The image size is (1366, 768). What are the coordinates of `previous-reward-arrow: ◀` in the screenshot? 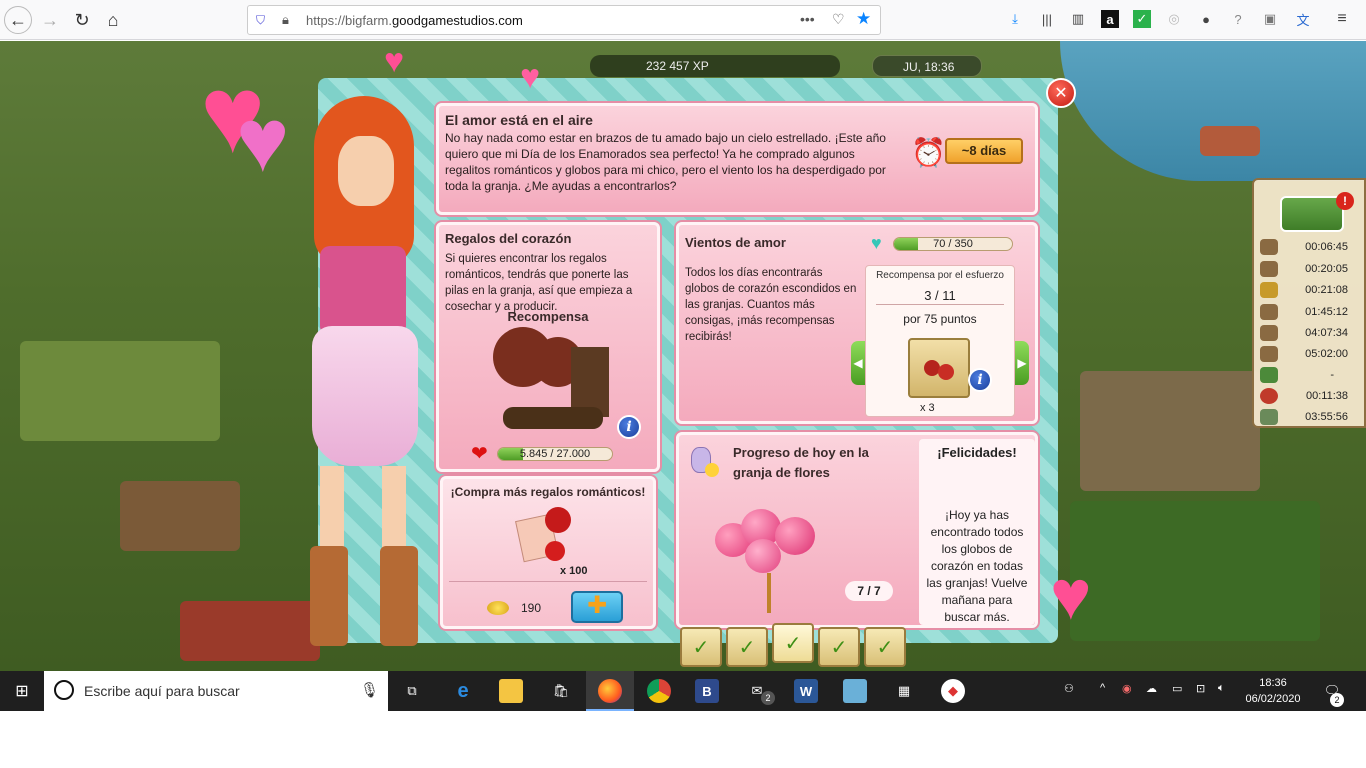 It's located at (858, 363).